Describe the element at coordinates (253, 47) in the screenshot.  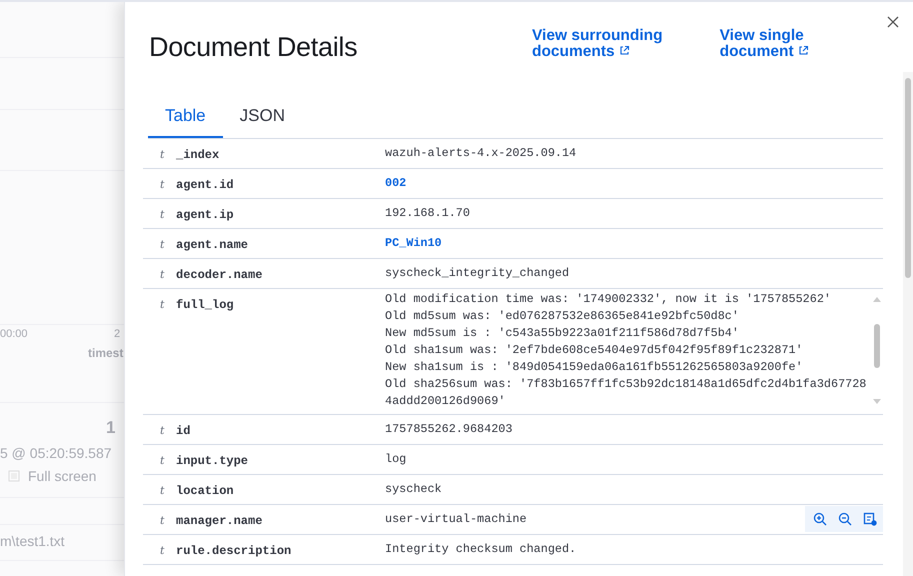
I see `flyout-title: Document Details` at that location.